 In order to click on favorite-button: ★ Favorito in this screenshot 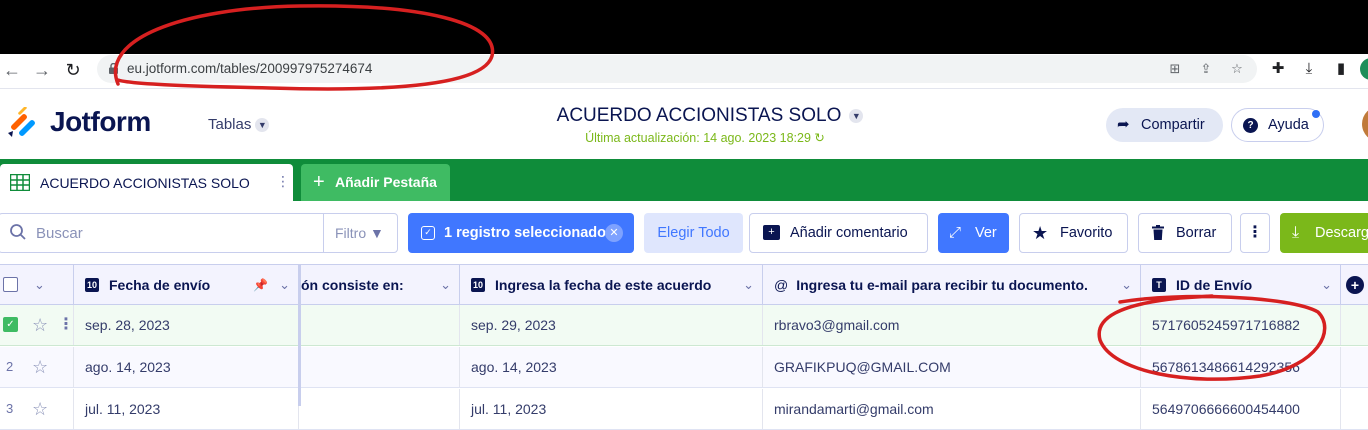, I will do `click(1073, 233)`.